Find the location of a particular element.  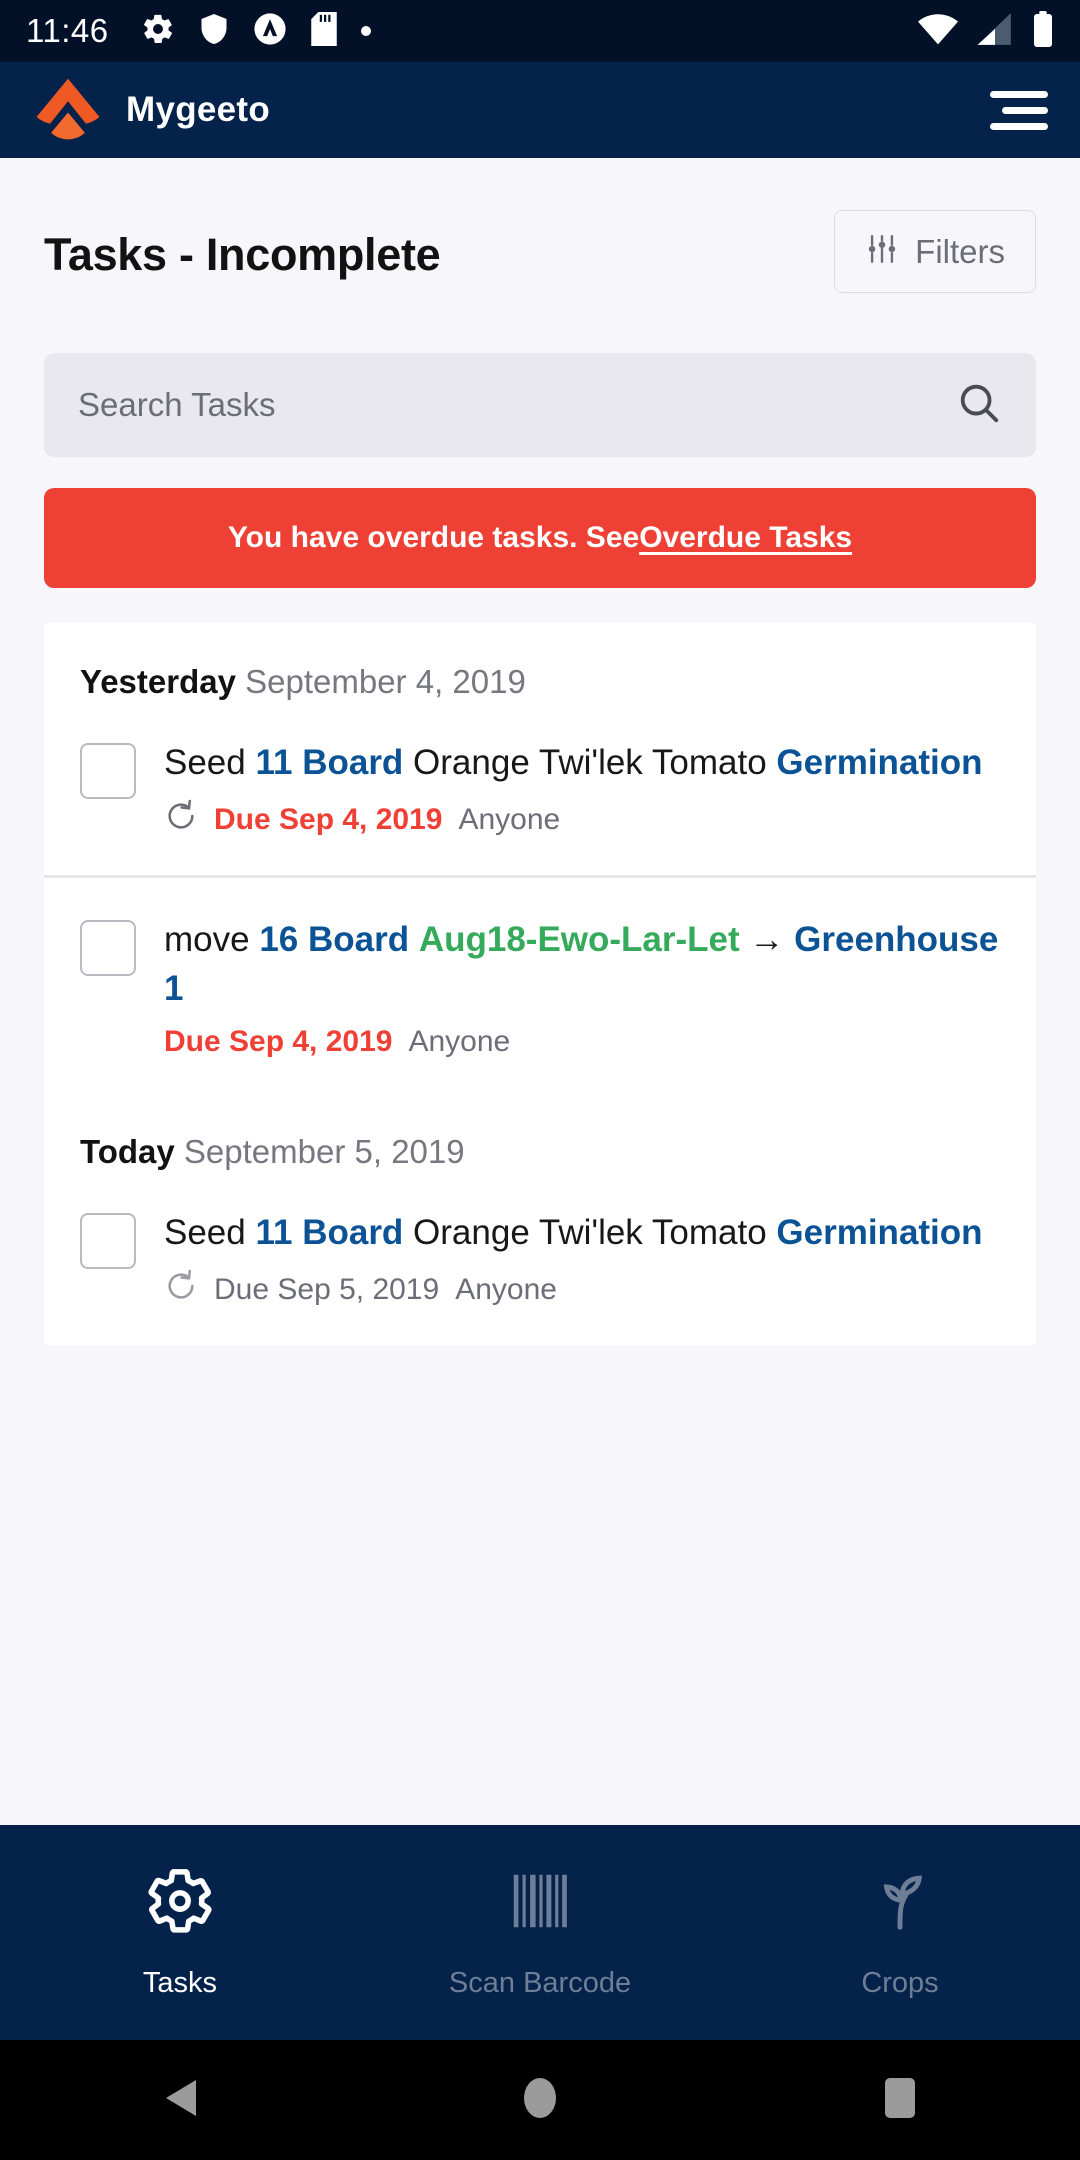

page-title: Tasks - Incomplete is located at coordinates (242, 254).